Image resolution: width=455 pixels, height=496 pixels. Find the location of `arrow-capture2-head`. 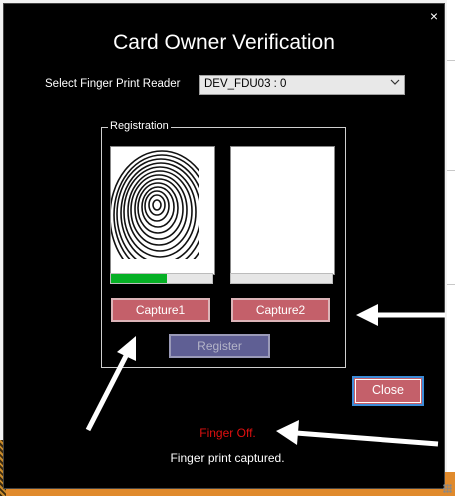

arrow-capture2-head is located at coordinates (367, 315).